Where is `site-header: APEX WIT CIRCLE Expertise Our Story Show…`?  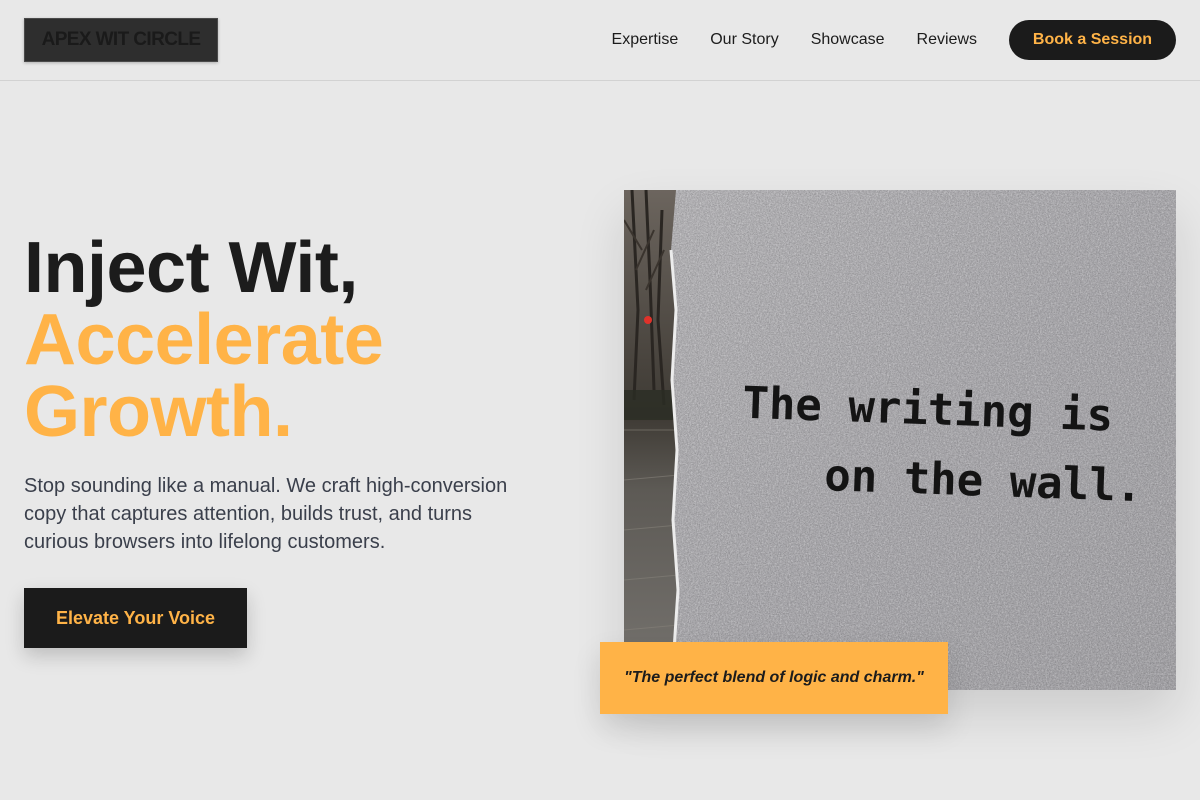 site-header: APEX WIT CIRCLE Expertise Our Story Show… is located at coordinates (600, 40).